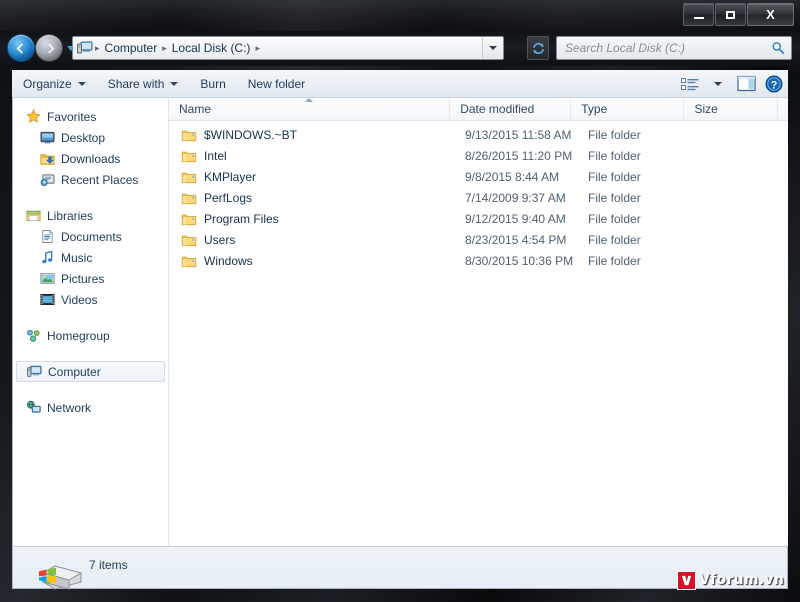 This screenshot has height=602, width=800. What do you see at coordinates (312, 240) in the screenshot?
I see `cell-name: Users` at bounding box center [312, 240].